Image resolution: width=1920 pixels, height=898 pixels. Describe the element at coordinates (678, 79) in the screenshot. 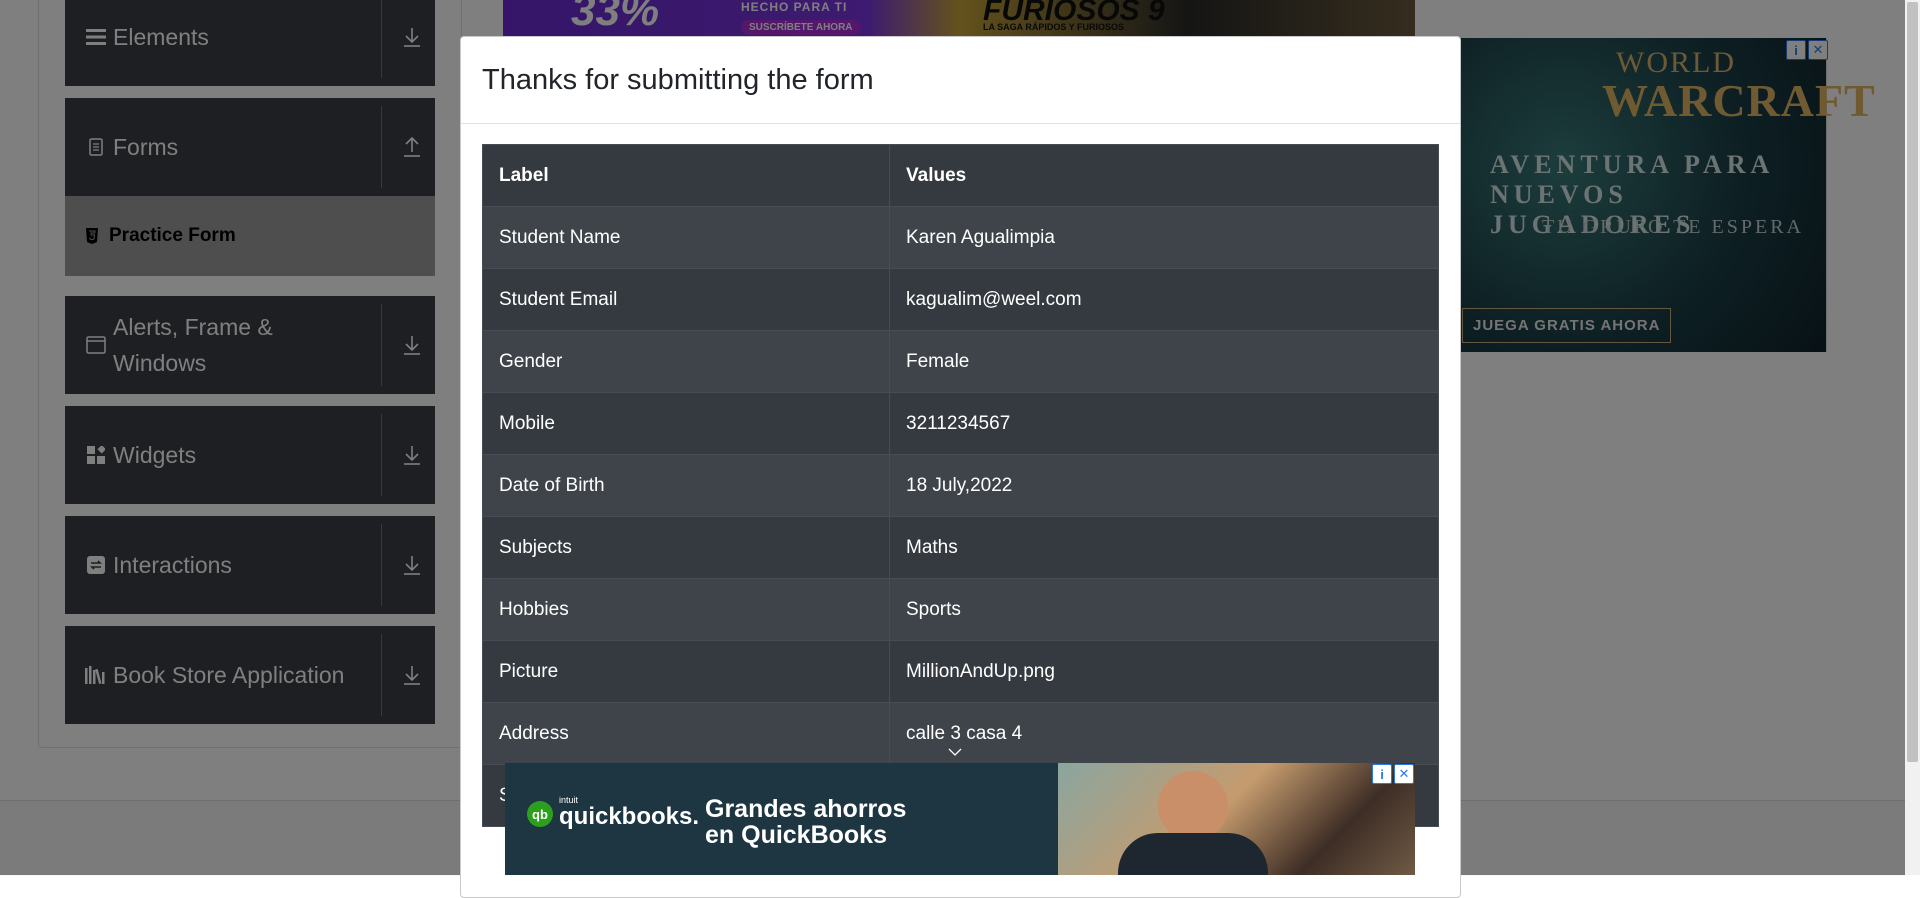

I see `modal-title: Thanks for submitting the form` at that location.